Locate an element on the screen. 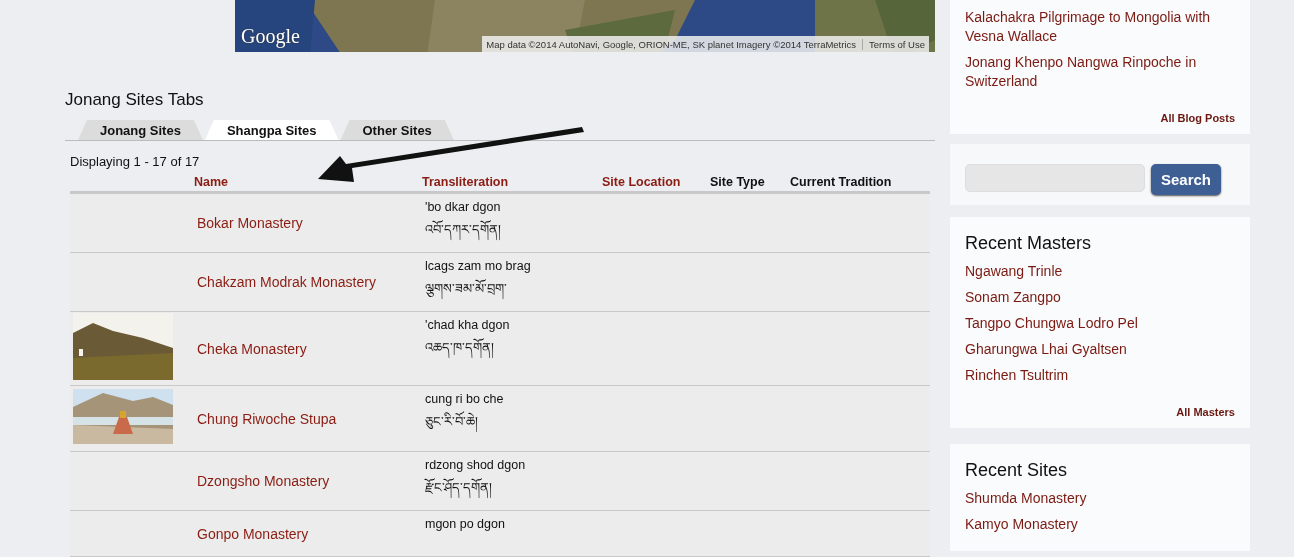  blog-post-link: Kalachakra Pilgrimage to Mongolia with Vesna Wallace is located at coordinates (1100, 27).